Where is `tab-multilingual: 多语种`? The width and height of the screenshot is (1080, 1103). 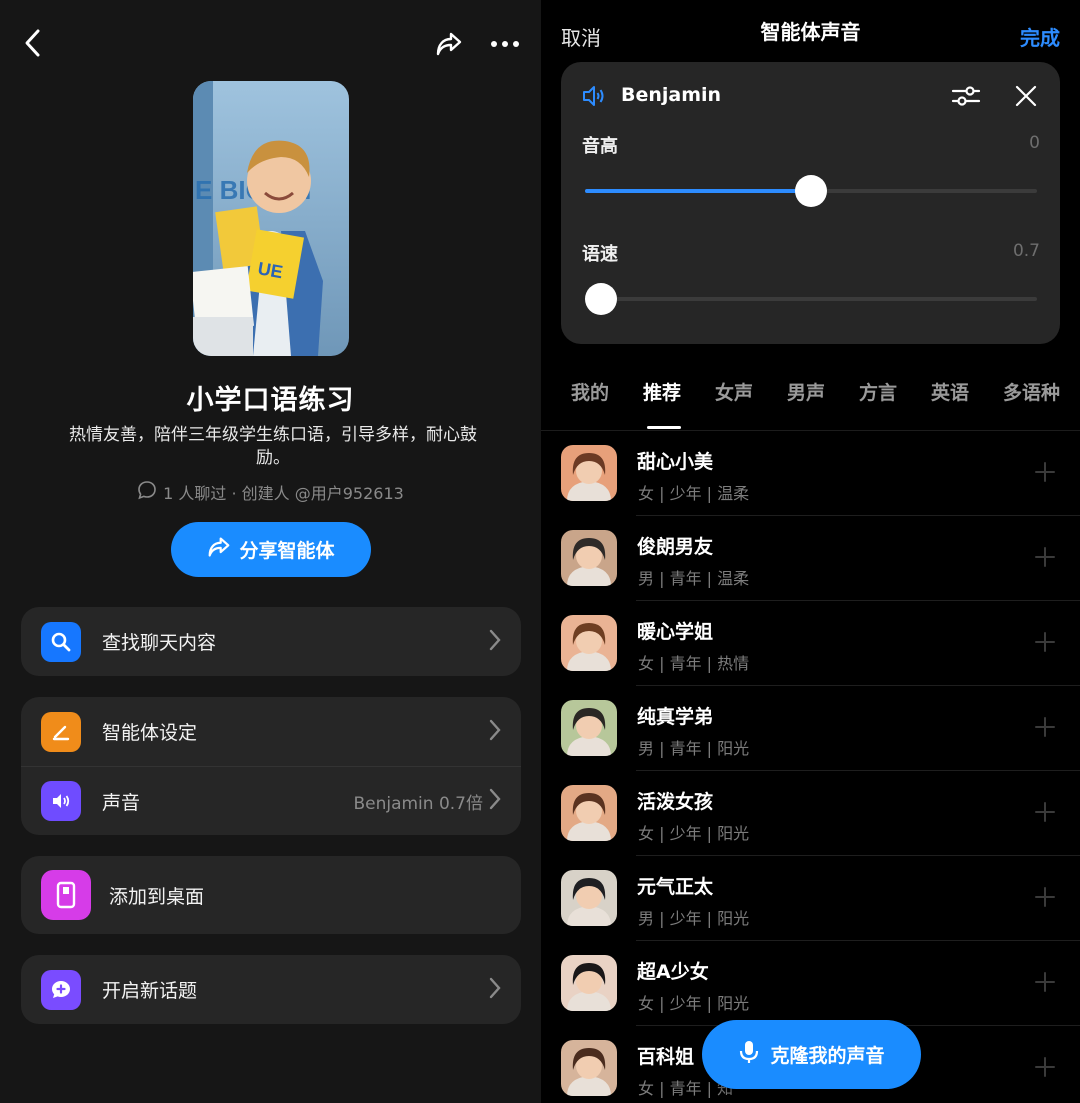
tab-multilingual: 多语种 is located at coordinates (1031, 391).